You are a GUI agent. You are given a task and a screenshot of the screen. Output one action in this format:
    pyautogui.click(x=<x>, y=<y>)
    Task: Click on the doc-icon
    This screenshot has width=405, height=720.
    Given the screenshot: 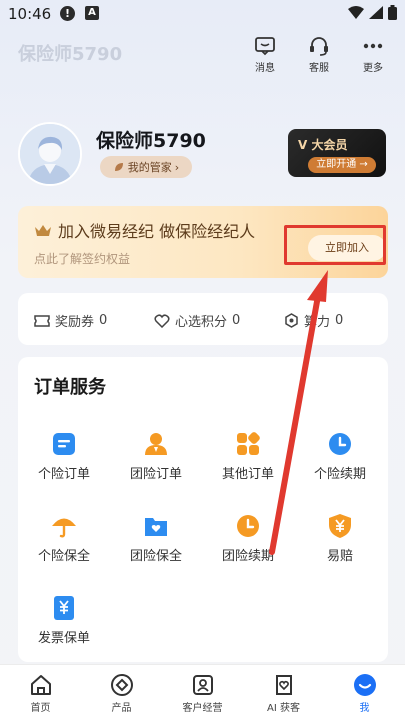 What is the action you would take?
    pyautogui.click(x=64, y=444)
    